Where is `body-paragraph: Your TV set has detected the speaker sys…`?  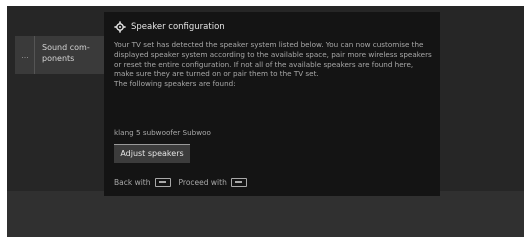 body-paragraph: Your TV set has detected the speaker sys… is located at coordinates (273, 59).